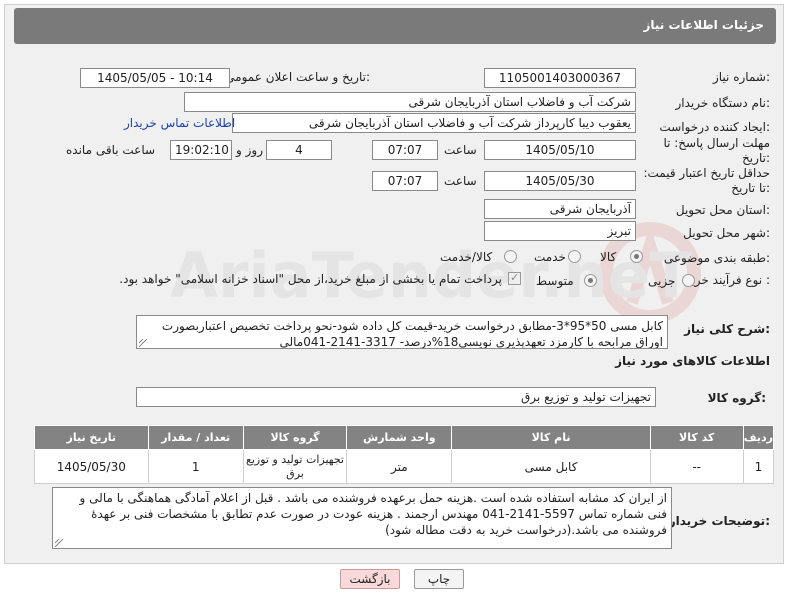 The height and width of the screenshot is (606, 788). What do you see at coordinates (741, 77) in the screenshot?
I see `need-number-label: شماره نیاز:` at bounding box center [741, 77].